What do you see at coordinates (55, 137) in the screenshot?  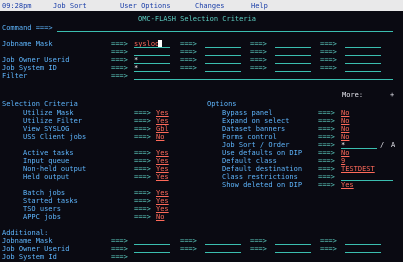 I see `uss-client-jobs-label: USS Client jobs` at bounding box center [55, 137].